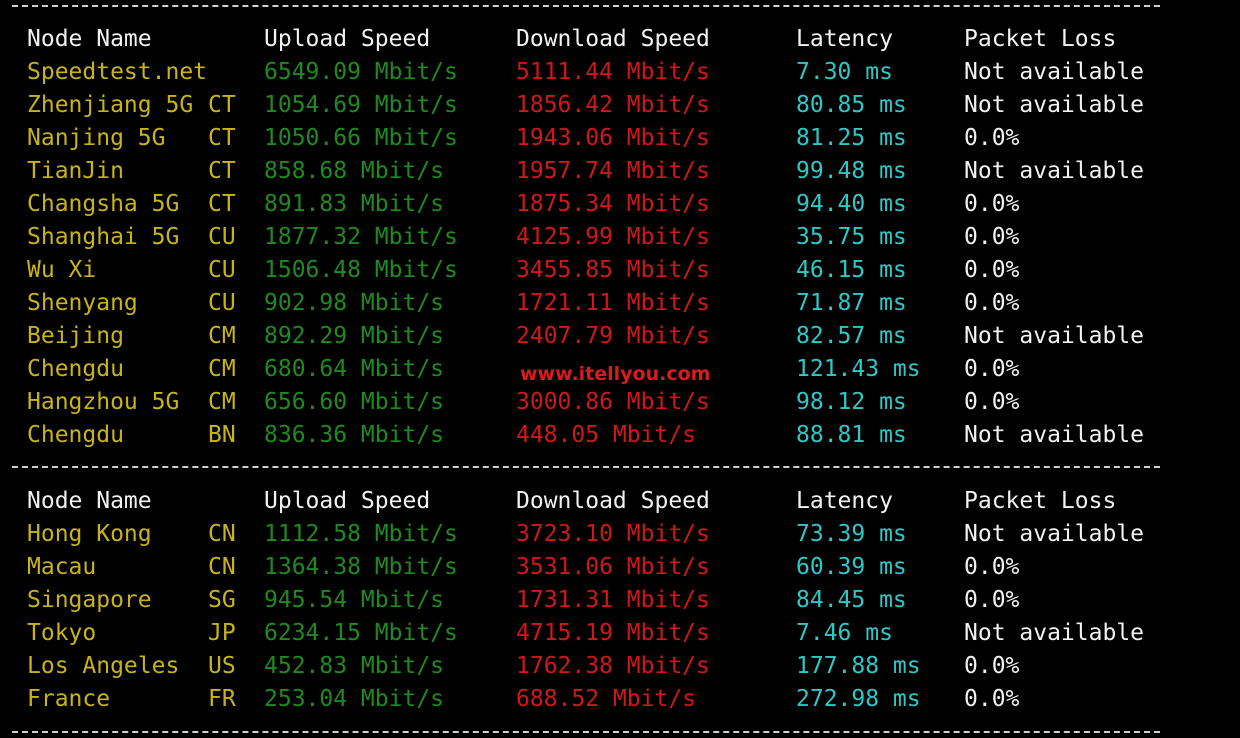  I want to click on download-speed-cell: 1856.42 Mbit/s, so click(613, 105).